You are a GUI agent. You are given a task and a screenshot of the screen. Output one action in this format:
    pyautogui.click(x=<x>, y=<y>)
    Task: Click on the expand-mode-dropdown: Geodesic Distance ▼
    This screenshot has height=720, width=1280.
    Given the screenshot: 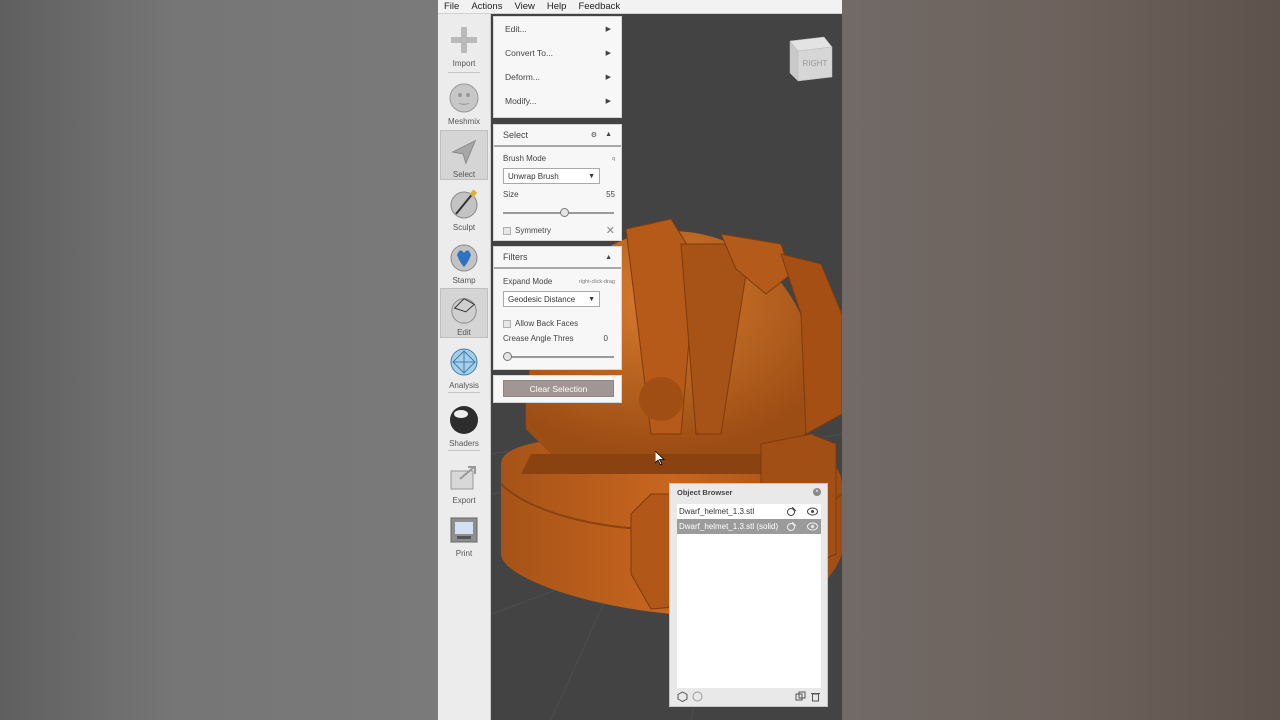 What is the action you would take?
    pyautogui.click(x=551, y=299)
    